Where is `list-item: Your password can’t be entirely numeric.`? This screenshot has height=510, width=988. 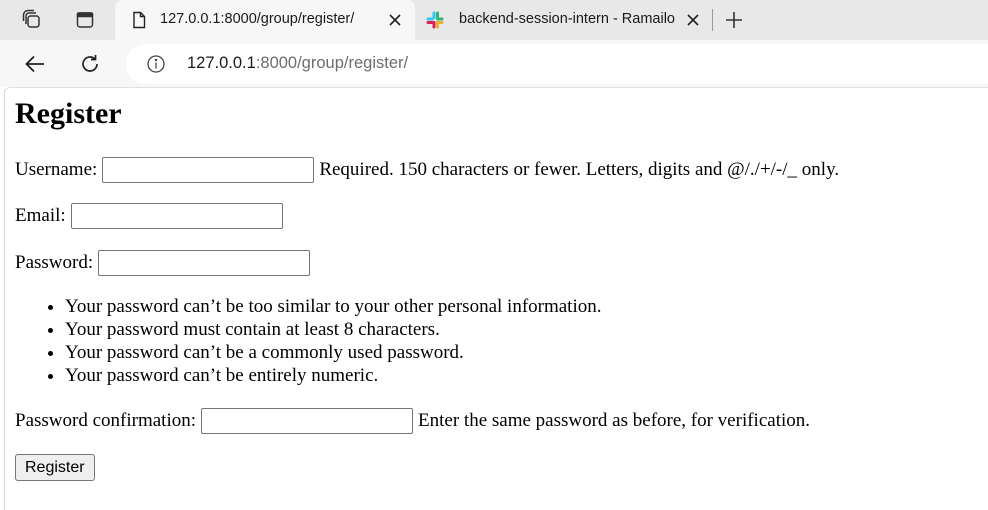 list-item: Your password can’t be entirely numeric. is located at coordinates (333, 375).